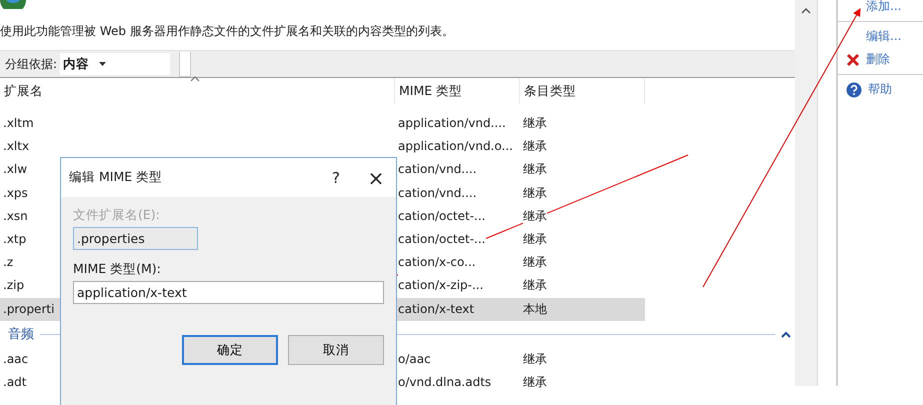 The height and width of the screenshot is (405, 923). I want to click on group-by-label: 分组依据:, so click(31, 64).